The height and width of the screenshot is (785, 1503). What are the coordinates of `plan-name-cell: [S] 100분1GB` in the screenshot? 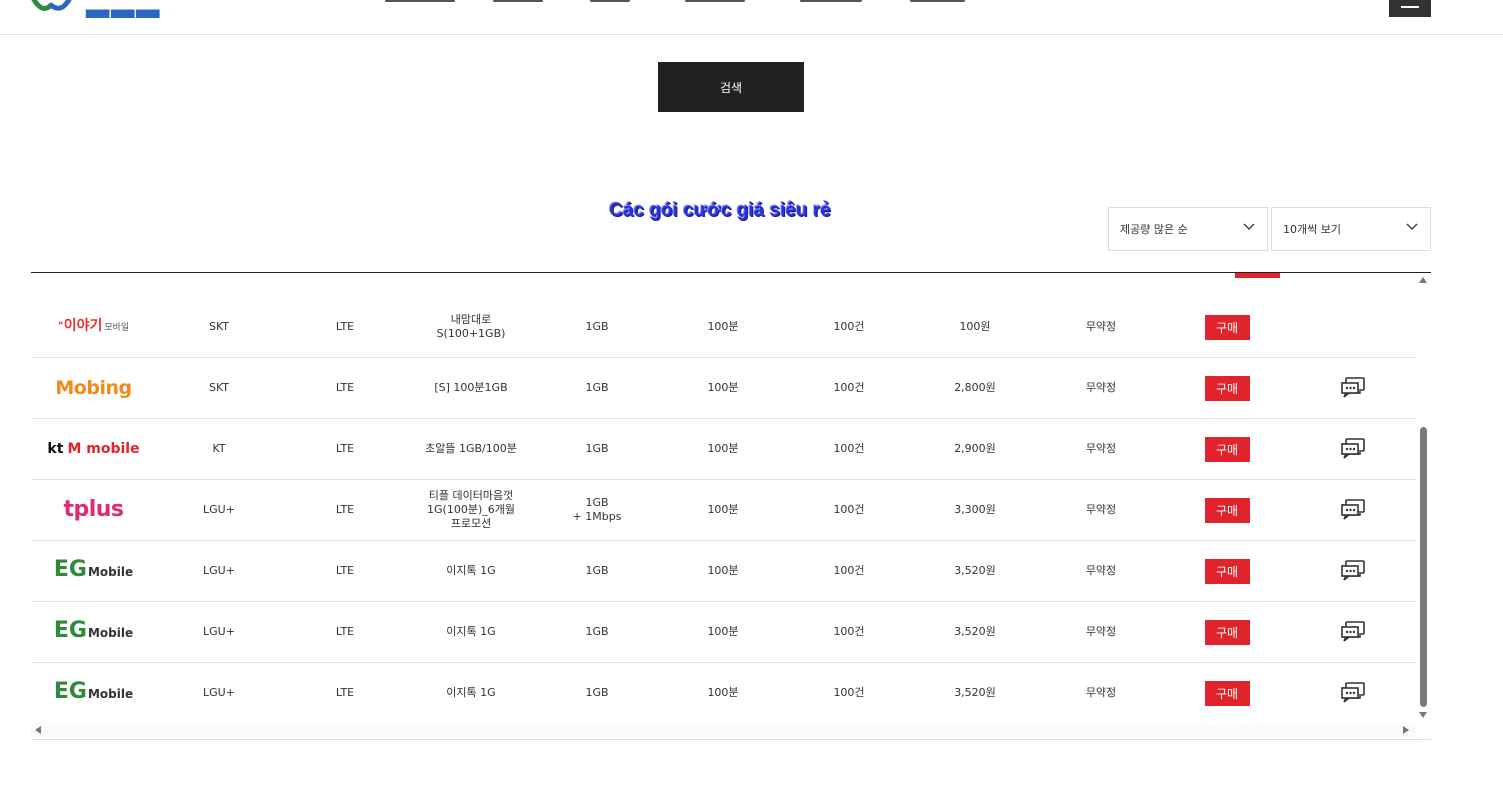 It's located at (471, 387).